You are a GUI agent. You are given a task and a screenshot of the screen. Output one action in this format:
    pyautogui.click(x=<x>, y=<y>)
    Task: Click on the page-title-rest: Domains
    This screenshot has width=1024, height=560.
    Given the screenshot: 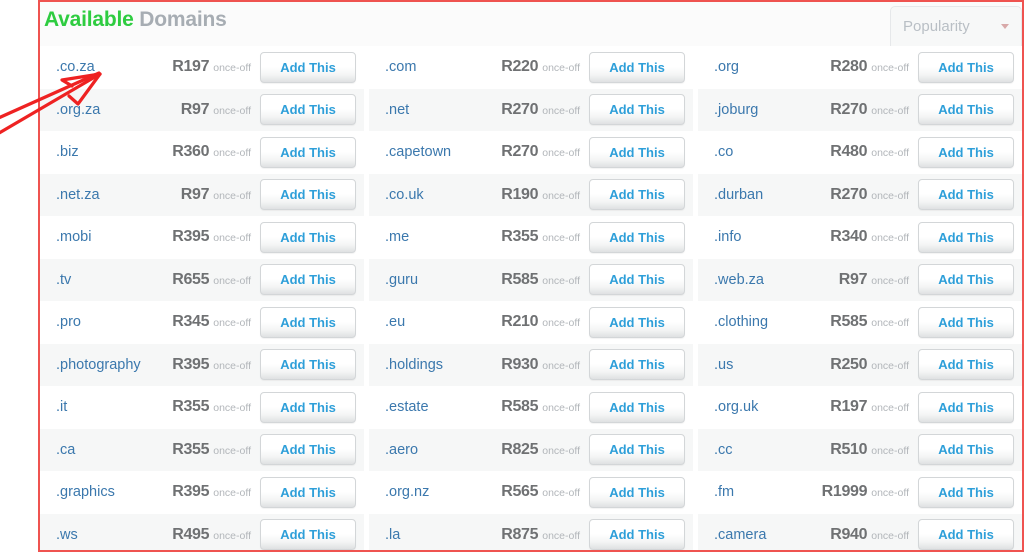 What is the action you would take?
    pyautogui.click(x=180, y=19)
    